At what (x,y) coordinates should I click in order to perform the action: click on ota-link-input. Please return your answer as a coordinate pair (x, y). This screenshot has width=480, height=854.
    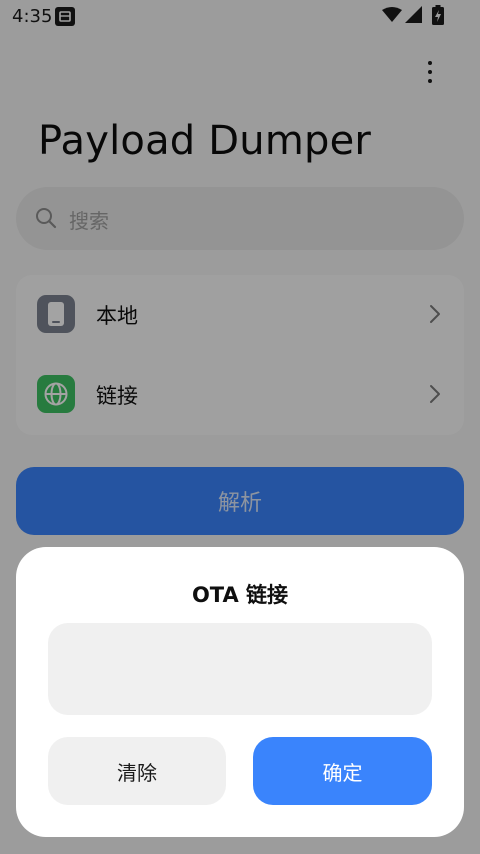
    Looking at the image, I should click on (240, 669).